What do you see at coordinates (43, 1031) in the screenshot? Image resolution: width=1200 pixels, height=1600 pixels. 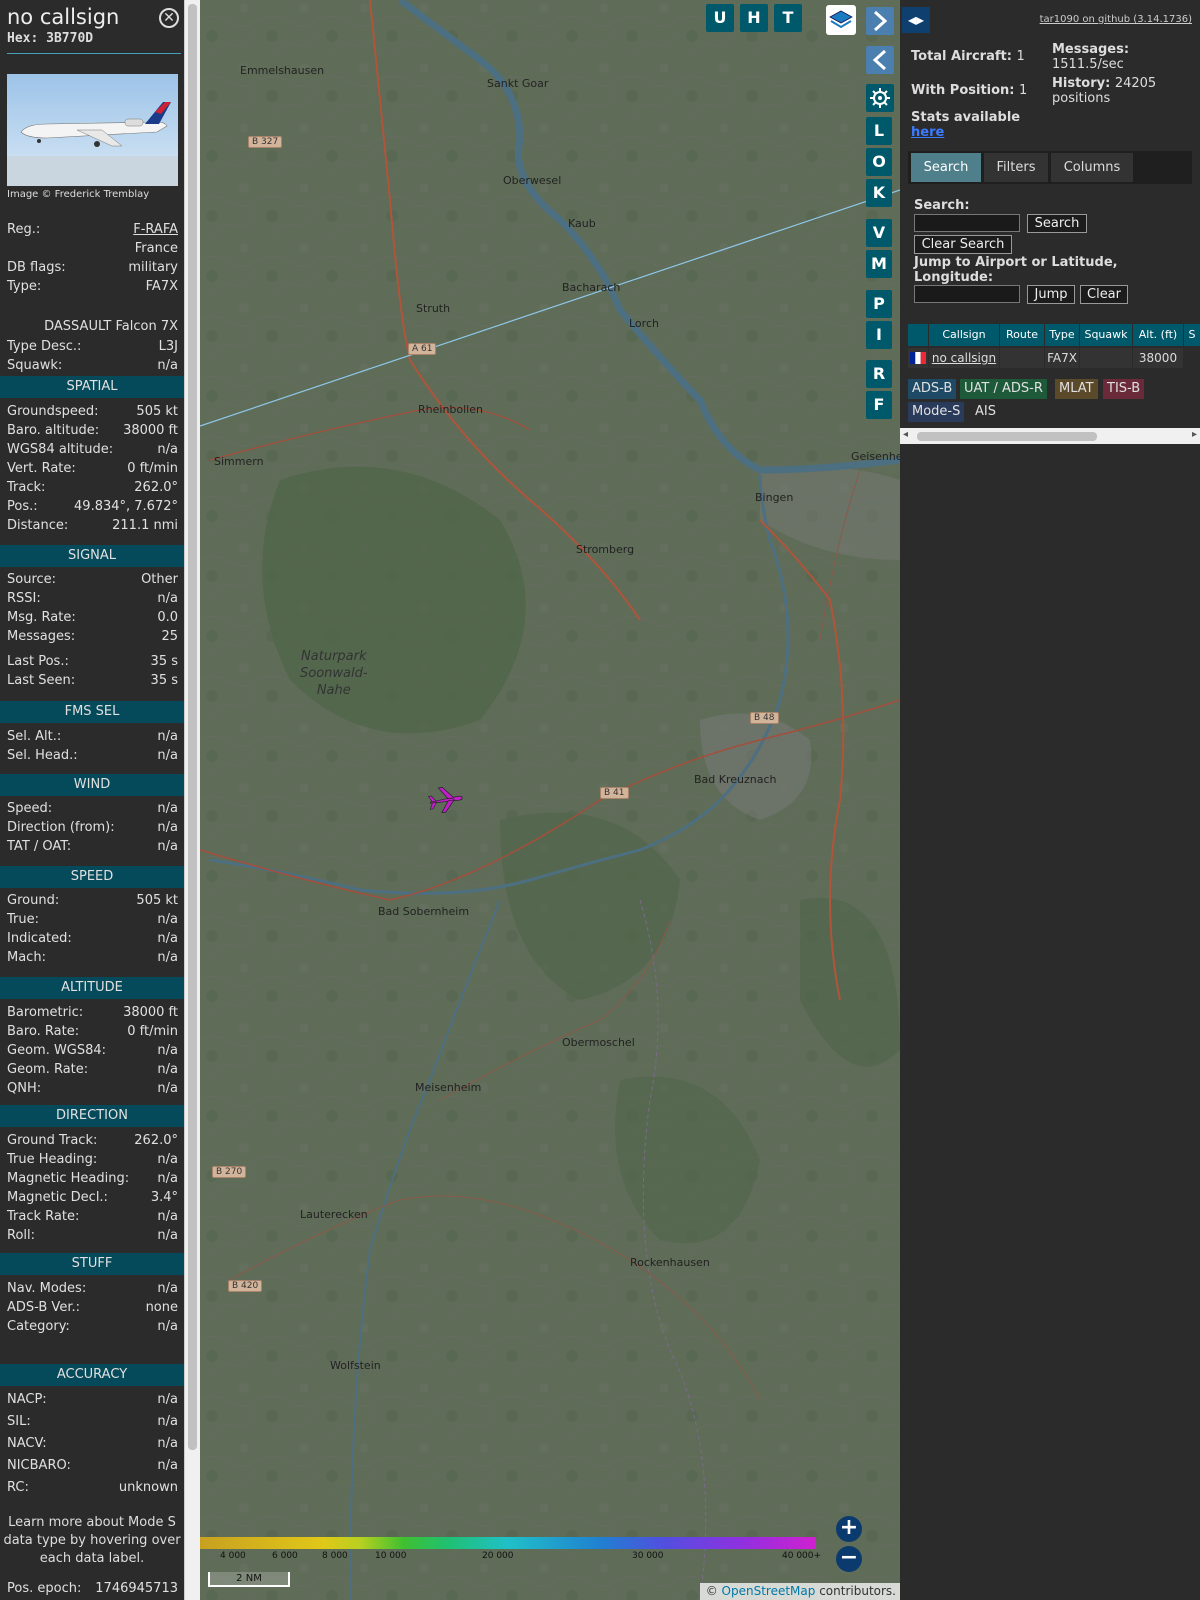 I see `data-label: Baro. Rate:` at bounding box center [43, 1031].